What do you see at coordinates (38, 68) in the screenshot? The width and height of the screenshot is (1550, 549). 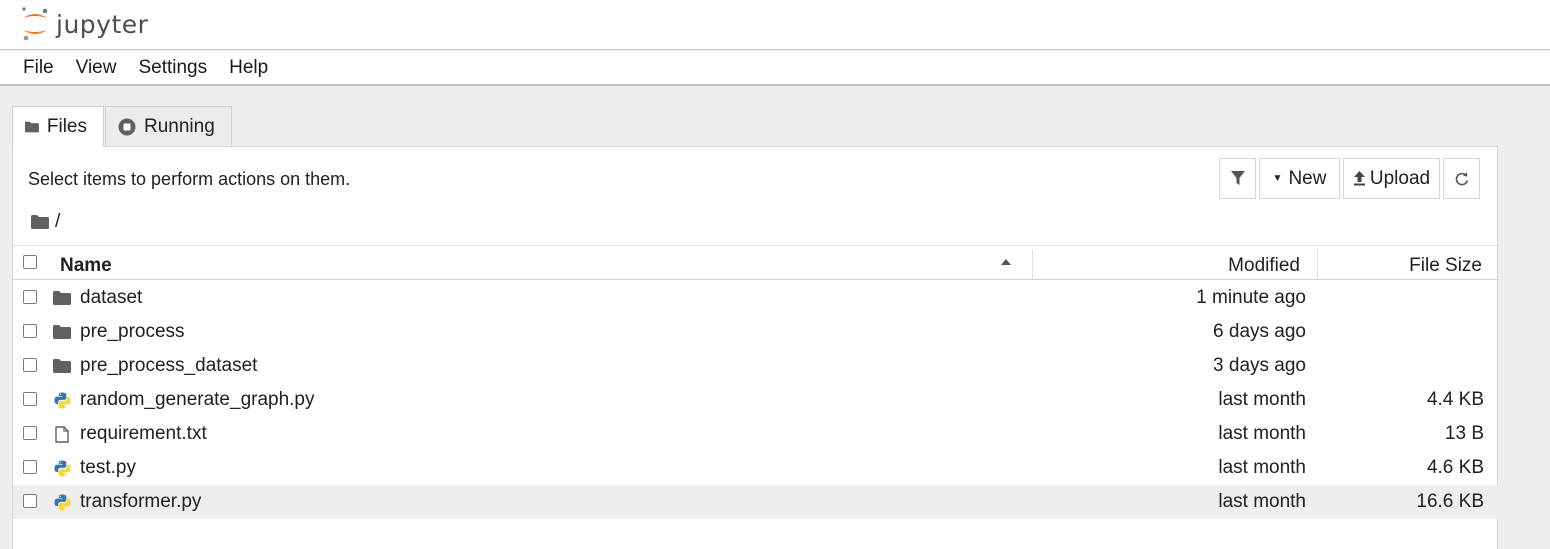 I see `menu-file: File` at bounding box center [38, 68].